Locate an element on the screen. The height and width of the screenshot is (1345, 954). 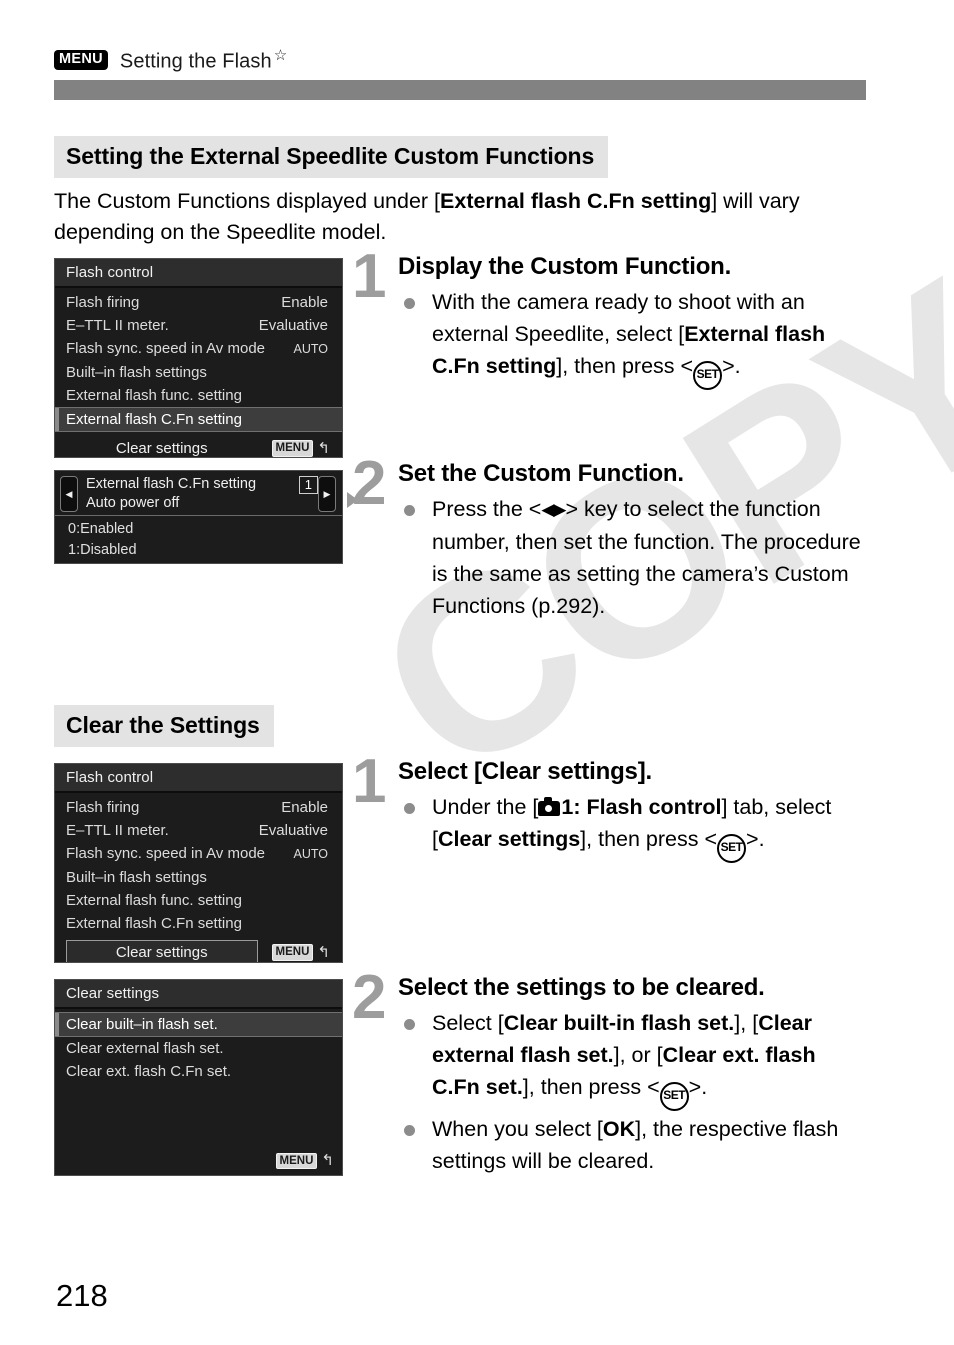
page-header: MENU Setting the Flash ☆ is located at coordinates (170, 60).